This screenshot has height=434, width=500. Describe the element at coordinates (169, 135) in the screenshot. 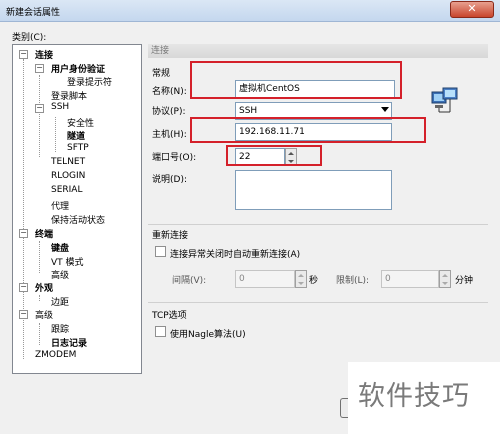

I see `host-label: 主机(H):` at that location.